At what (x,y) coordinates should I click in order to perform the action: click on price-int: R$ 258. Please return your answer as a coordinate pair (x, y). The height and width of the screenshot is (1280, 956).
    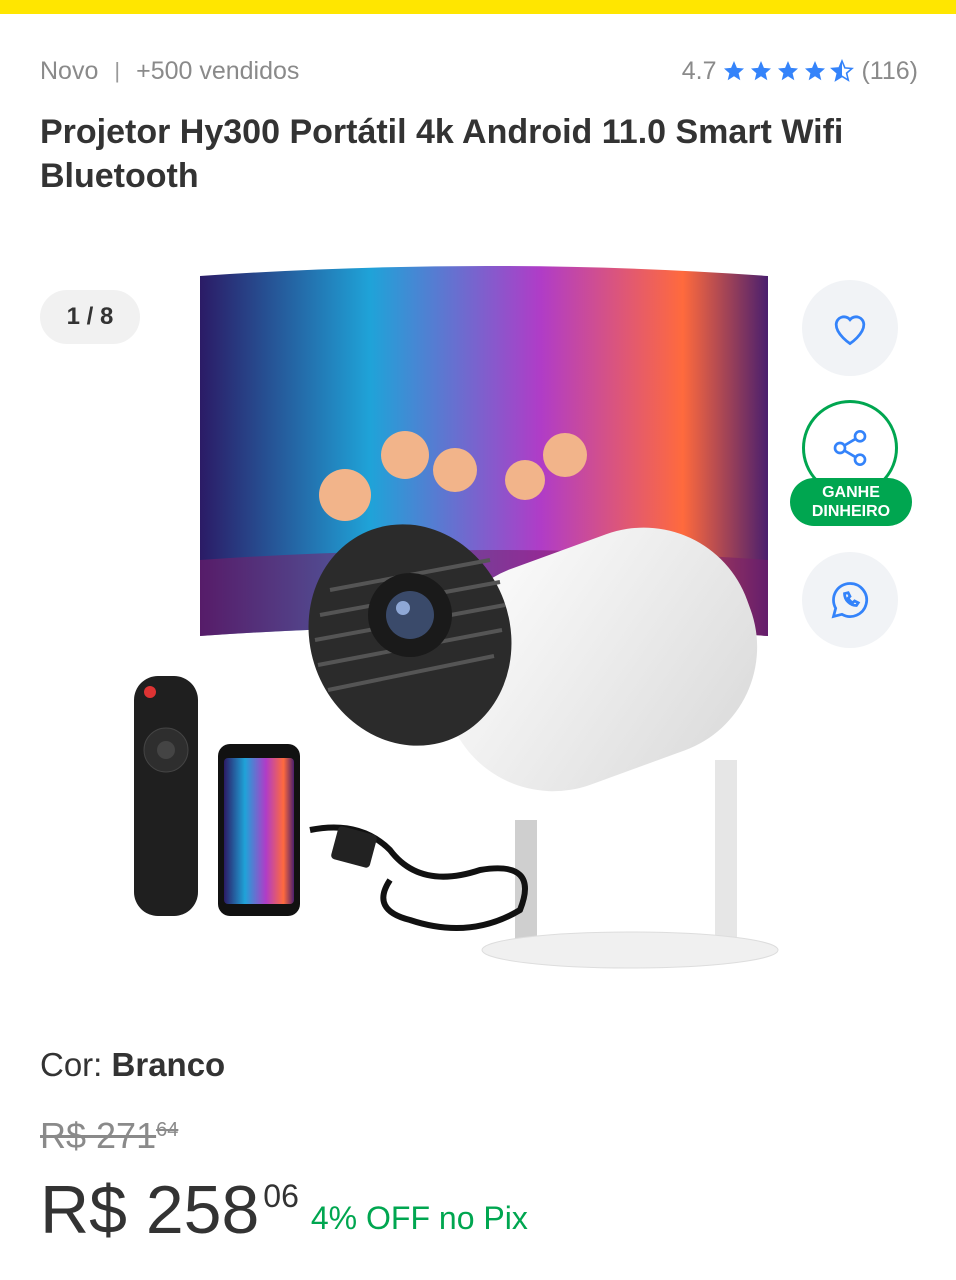
    Looking at the image, I should click on (150, 1210).